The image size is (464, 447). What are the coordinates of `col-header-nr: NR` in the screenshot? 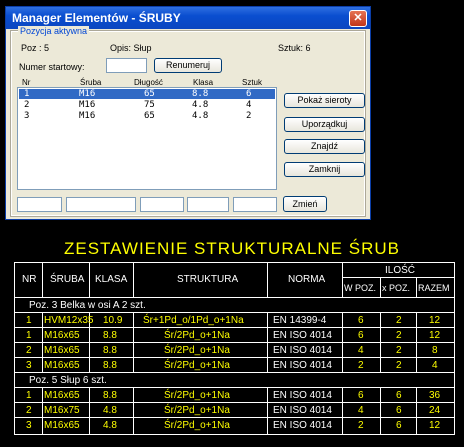 It's located at (29, 279).